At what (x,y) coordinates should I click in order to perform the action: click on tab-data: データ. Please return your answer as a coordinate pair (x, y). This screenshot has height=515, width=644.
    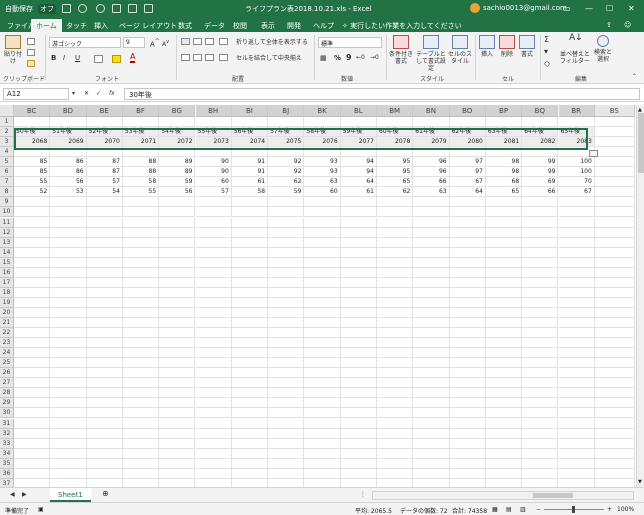
    Looking at the image, I should click on (214, 25).